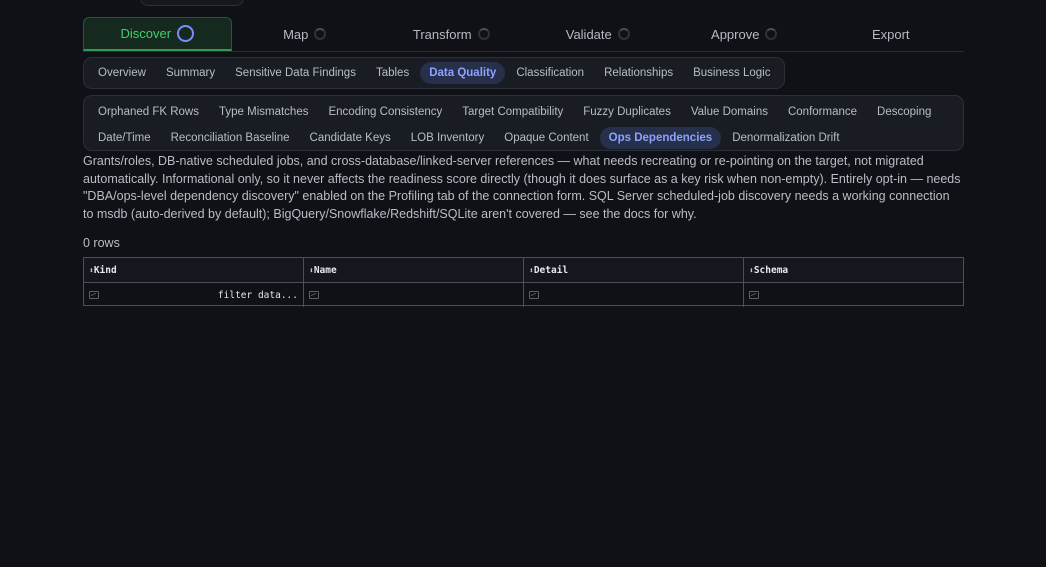 This screenshot has height=567, width=1046. I want to click on step-label: Validate, so click(588, 34).